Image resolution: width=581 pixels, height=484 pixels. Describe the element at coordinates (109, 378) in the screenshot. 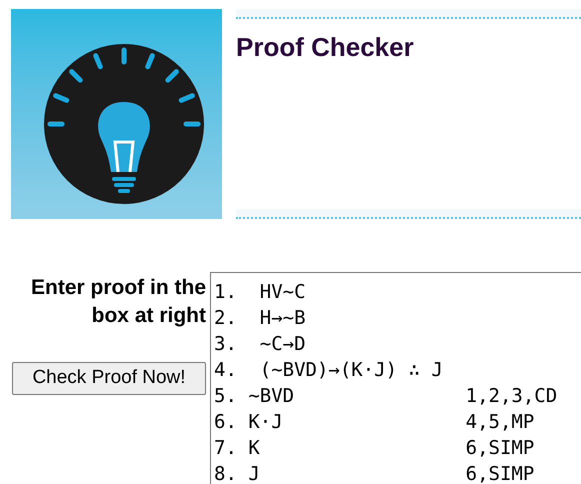

I see `check-proof-button: Check Proof Now!` at that location.